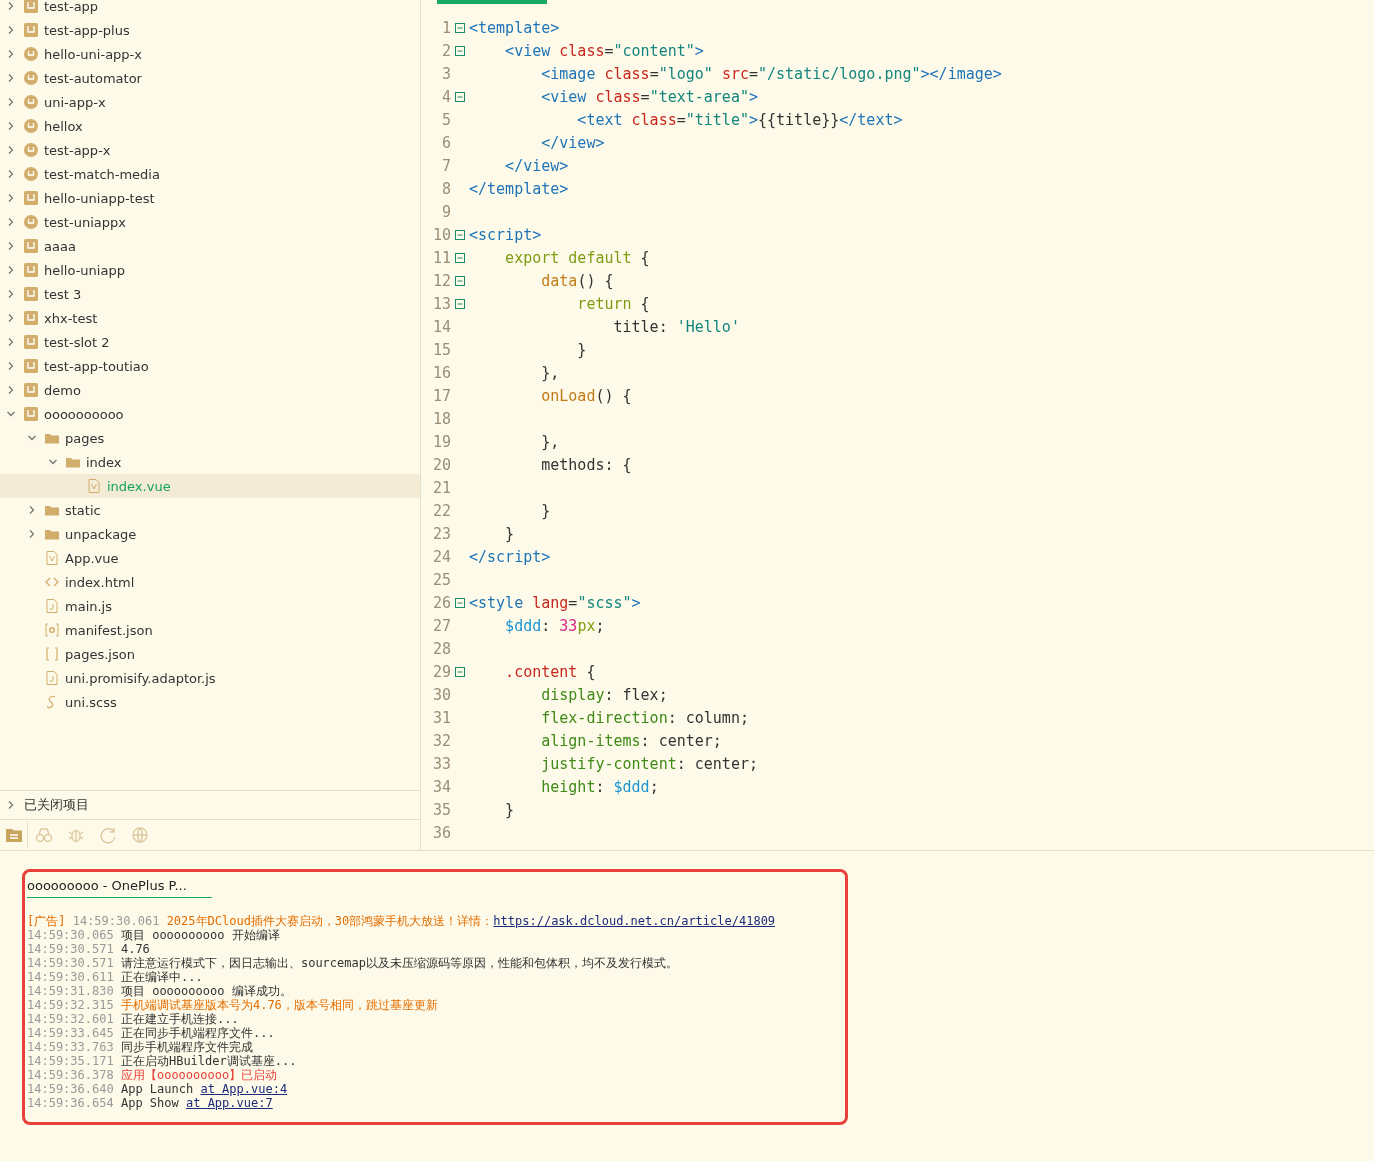 This screenshot has width=1374, height=1161. I want to click on line-number: 20, so click(441, 464).